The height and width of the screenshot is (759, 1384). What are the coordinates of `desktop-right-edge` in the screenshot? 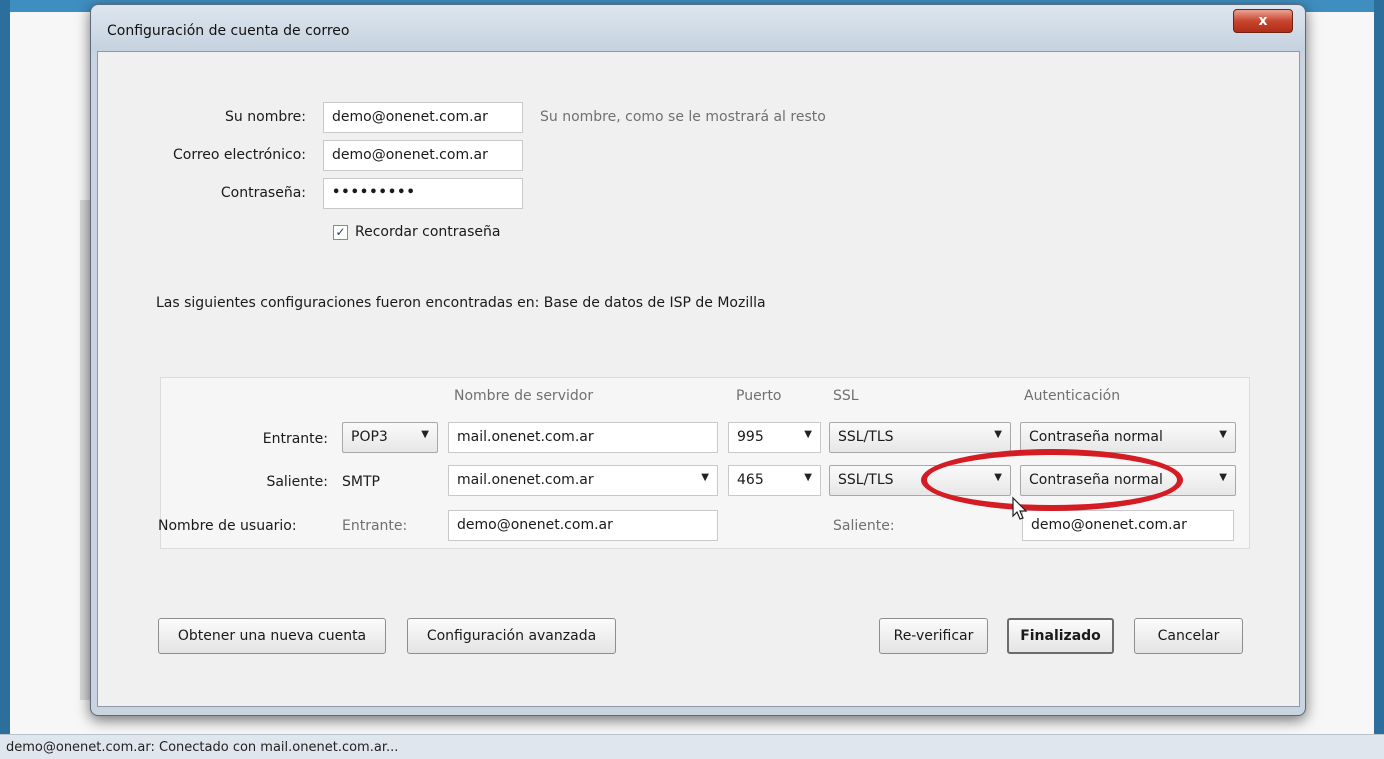 It's located at (1379, 379).